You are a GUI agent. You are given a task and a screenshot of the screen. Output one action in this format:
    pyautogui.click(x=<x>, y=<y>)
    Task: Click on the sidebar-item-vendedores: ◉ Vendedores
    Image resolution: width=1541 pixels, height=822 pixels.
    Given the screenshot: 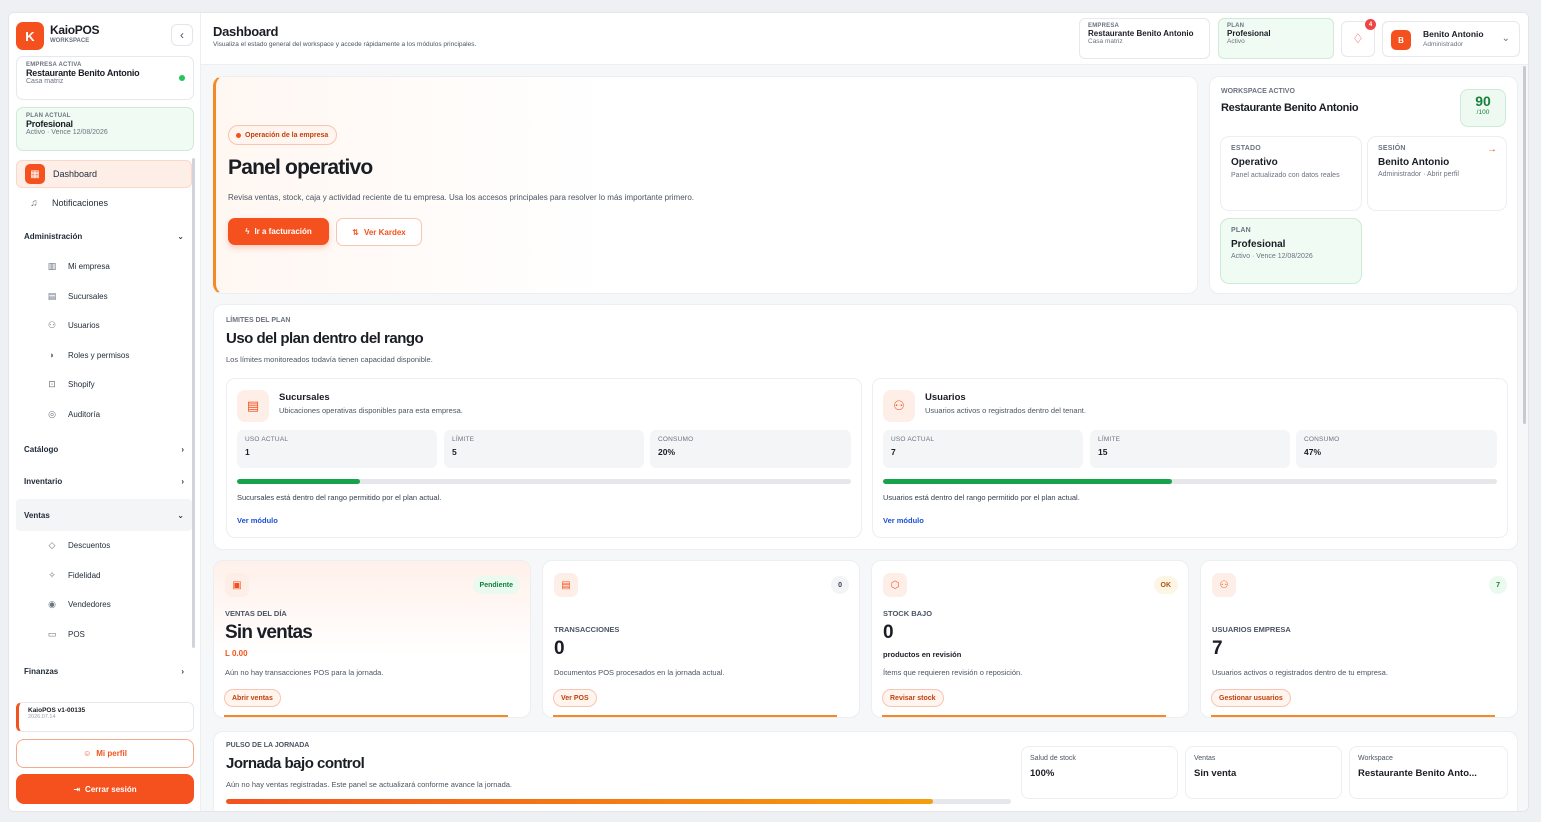 What is the action you would take?
    pyautogui.click(x=104, y=605)
    